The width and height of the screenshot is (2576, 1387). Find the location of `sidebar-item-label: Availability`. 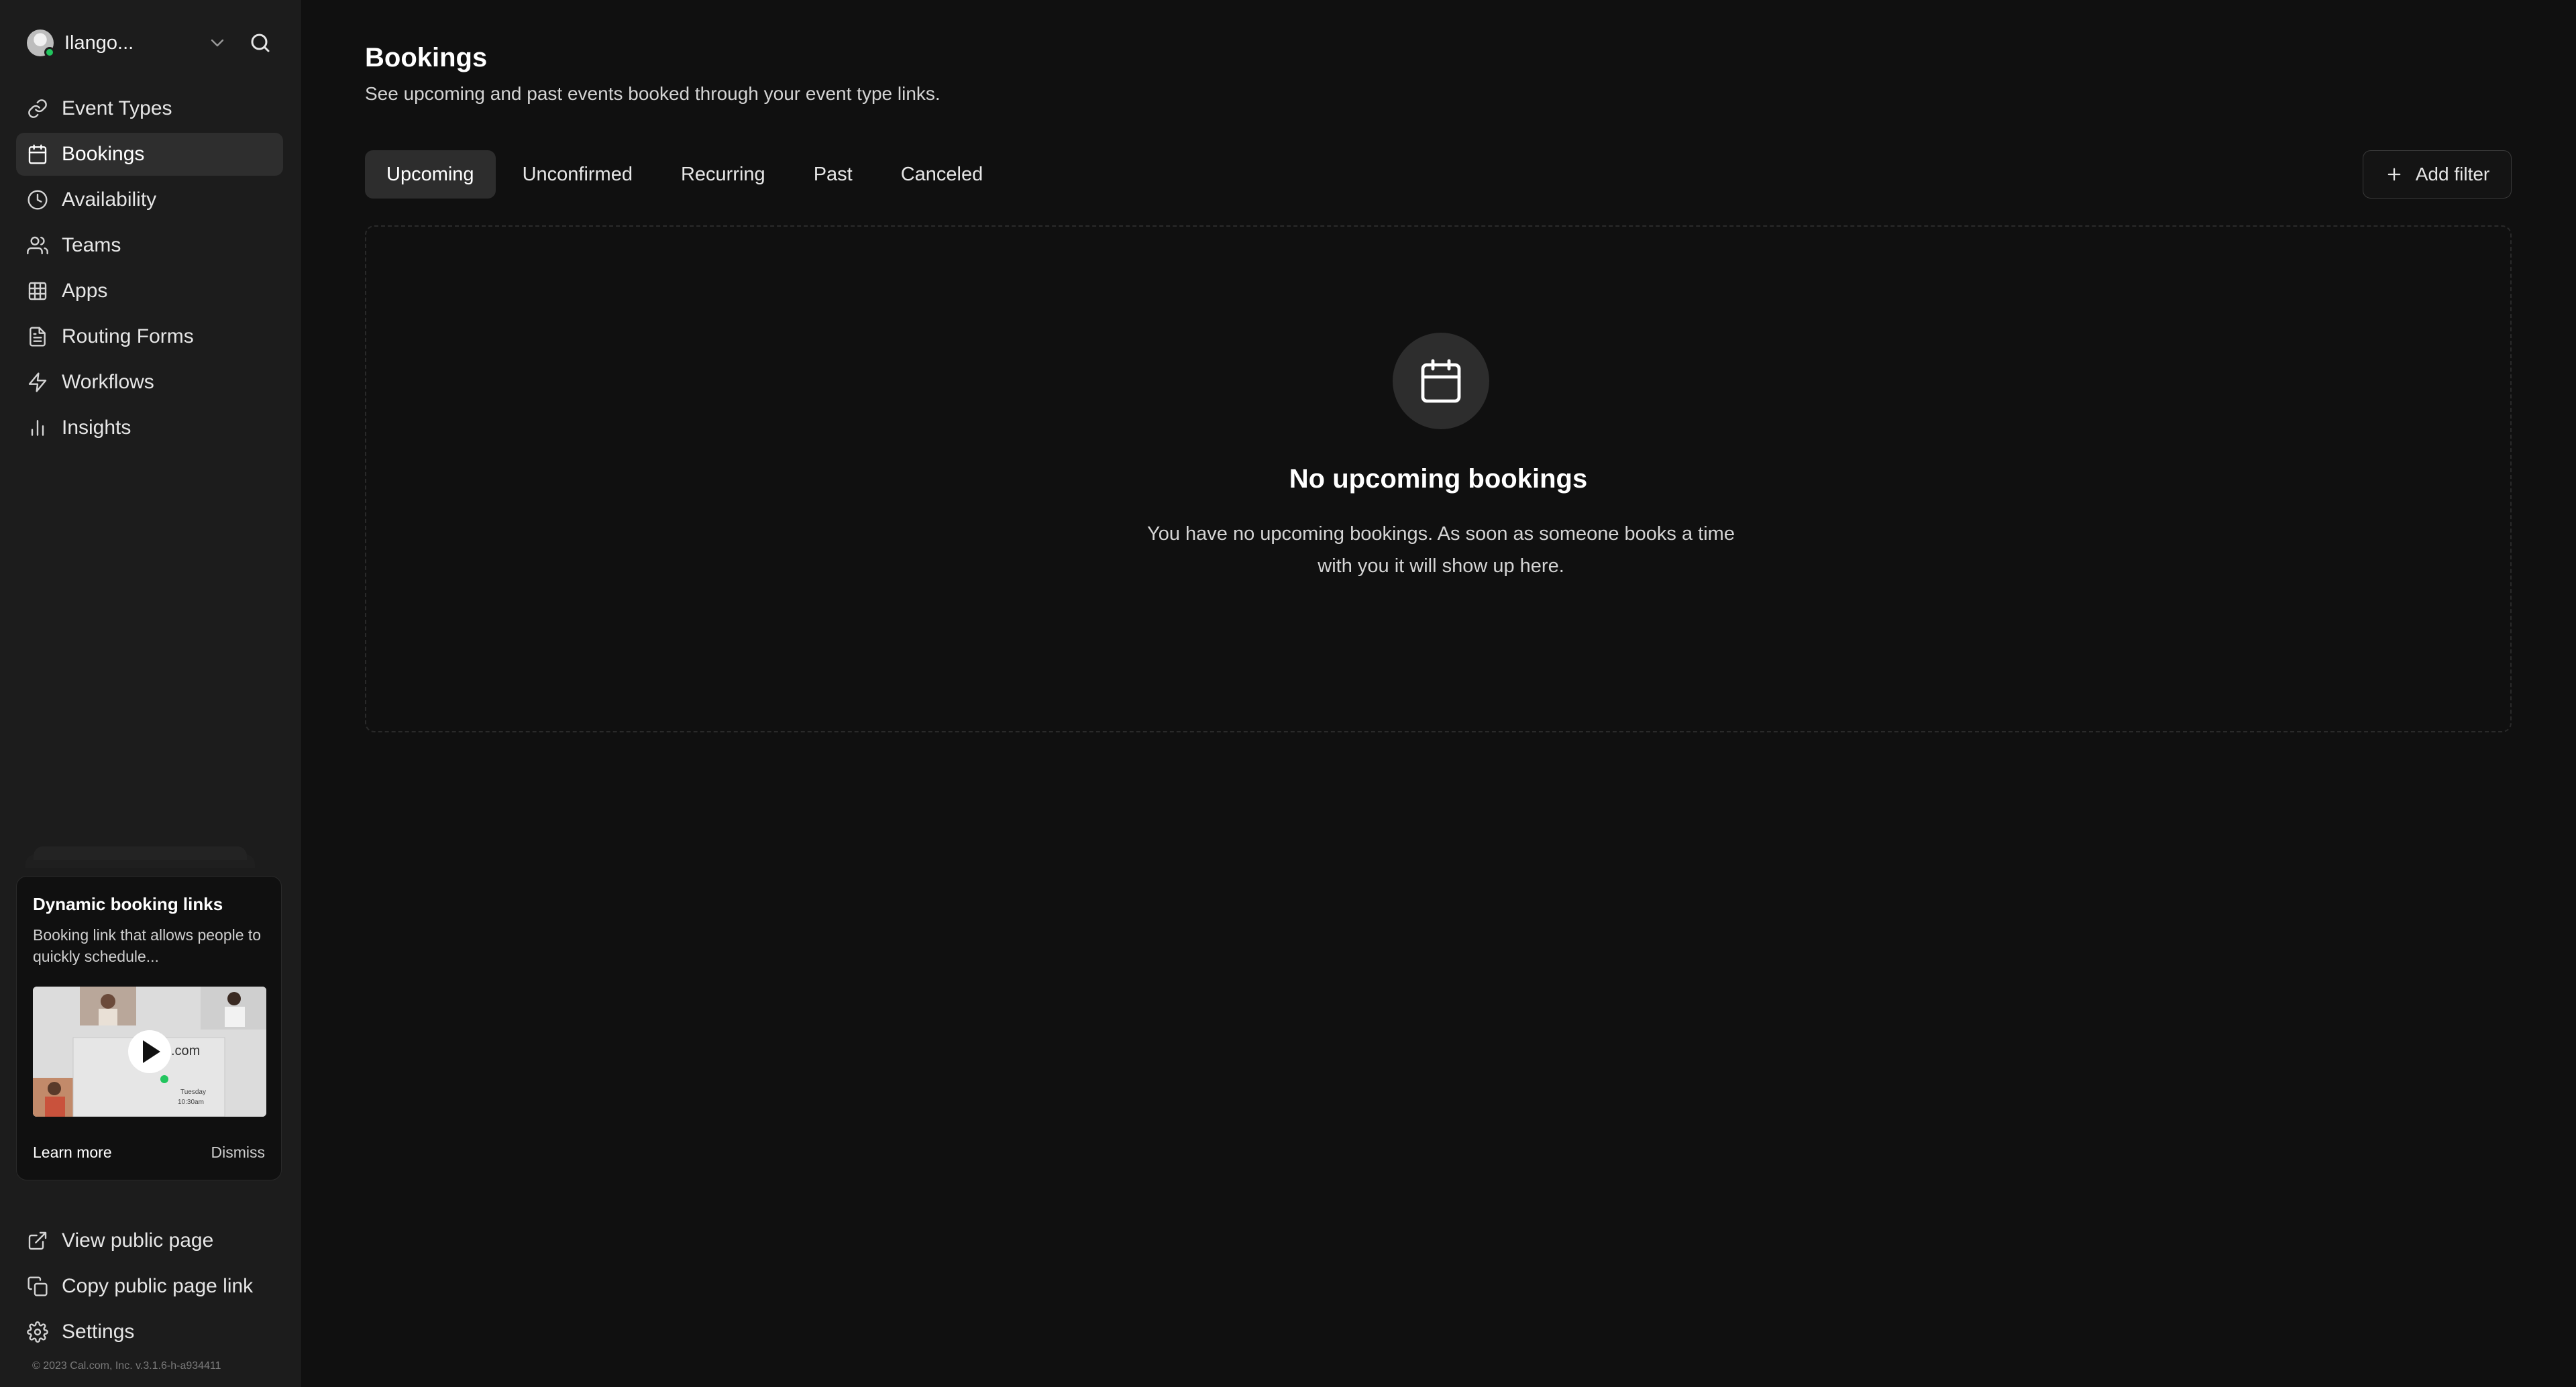

sidebar-item-label: Availability is located at coordinates (109, 199).